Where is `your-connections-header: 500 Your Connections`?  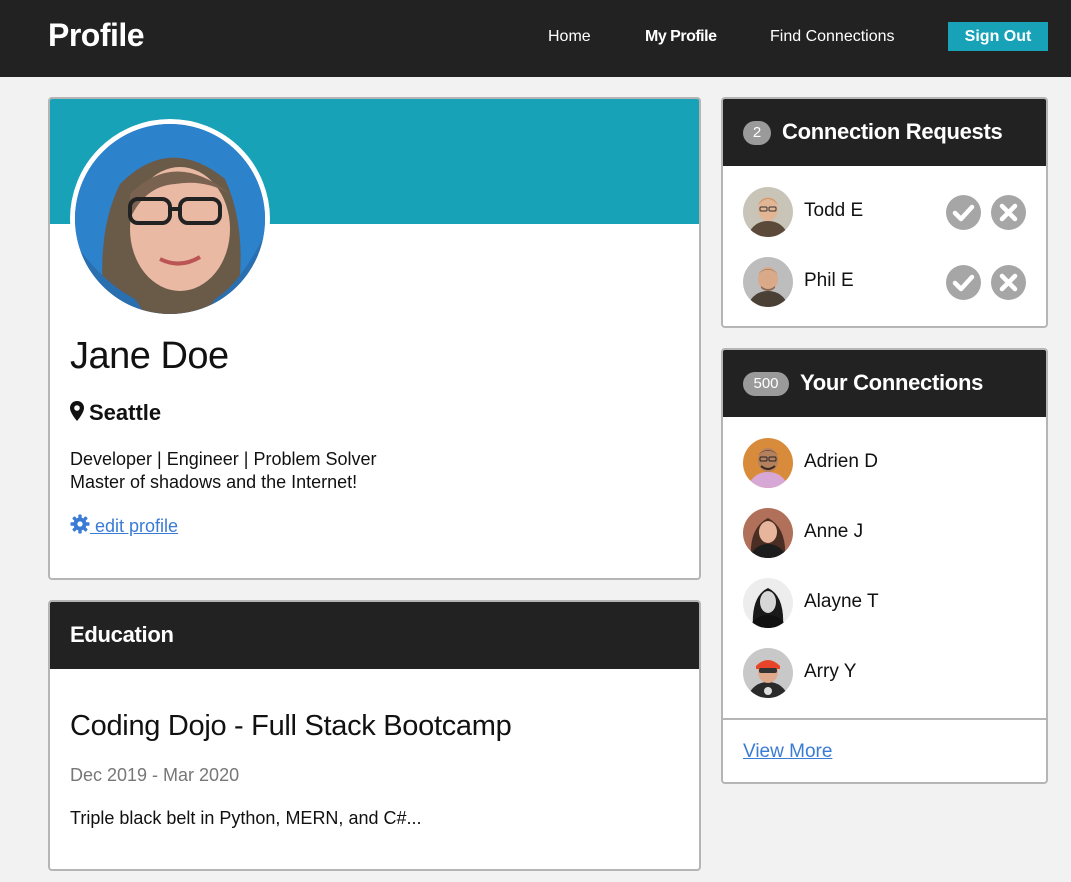 your-connections-header: 500 Your Connections is located at coordinates (884, 383).